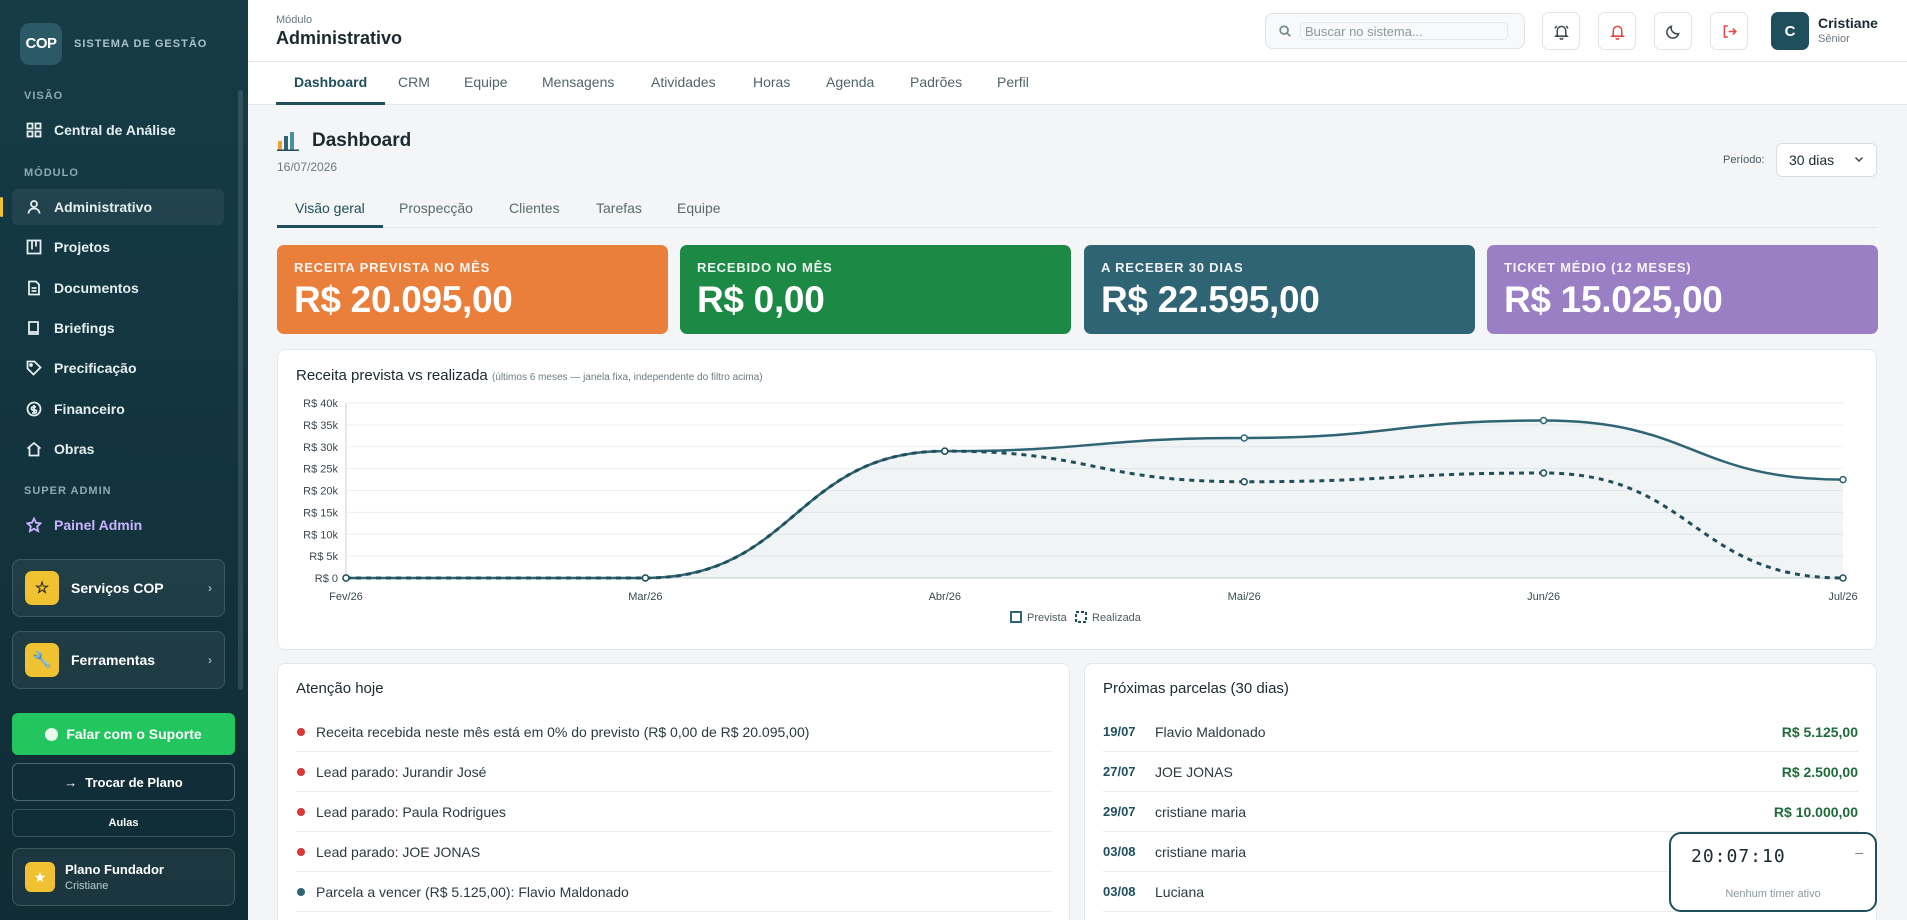  Describe the element at coordinates (1773, 872) in the screenshot. I see `timer-widget: 20:07:10 – Nenhum timer ativo` at that location.